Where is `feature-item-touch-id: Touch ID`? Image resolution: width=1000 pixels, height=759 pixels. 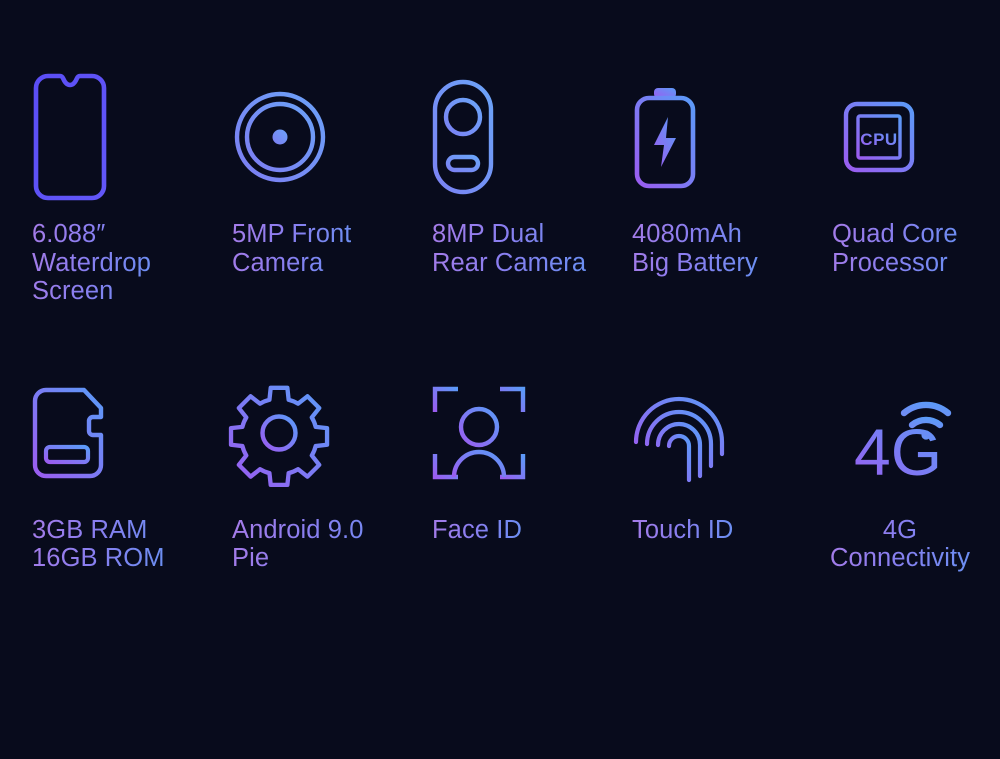 feature-item-touch-id: Touch ID is located at coordinates (700, 470).